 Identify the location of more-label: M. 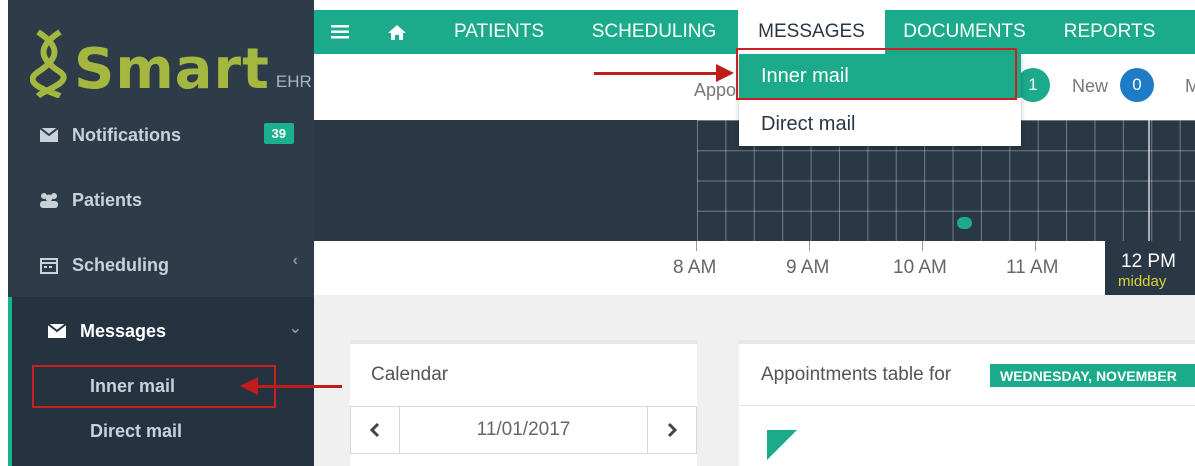
(1190, 86).